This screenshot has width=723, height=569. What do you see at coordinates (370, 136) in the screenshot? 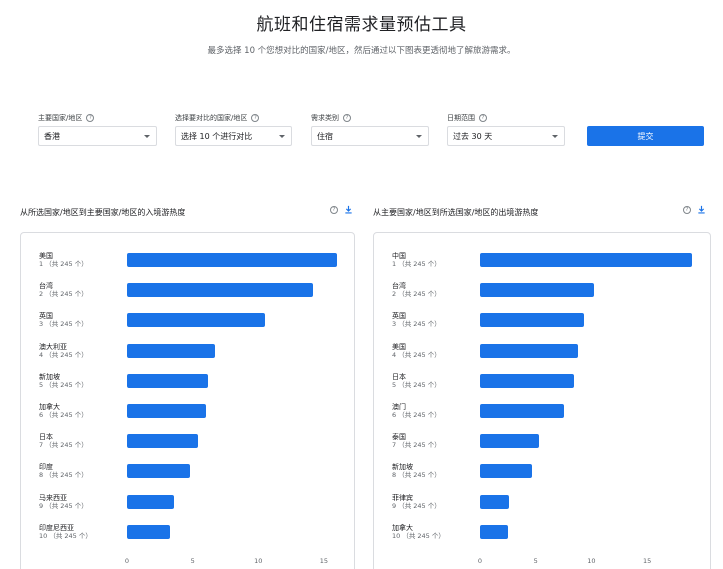
I see `demand-type-select: 住宿` at bounding box center [370, 136].